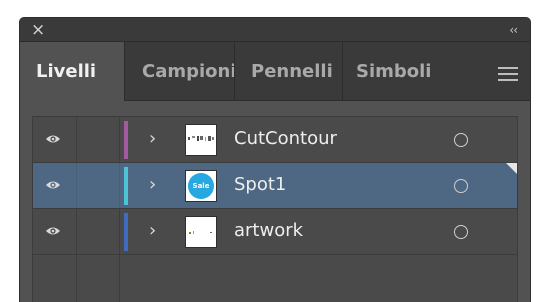 The height and width of the screenshot is (302, 542). I want to click on layer-name: artwork, so click(268, 231).